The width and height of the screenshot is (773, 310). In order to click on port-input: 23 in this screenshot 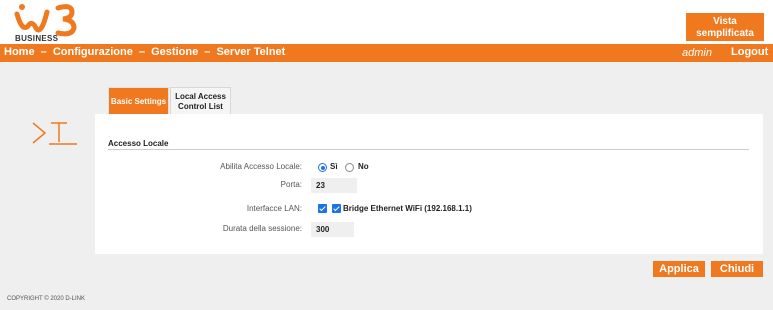, I will do `click(334, 185)`.